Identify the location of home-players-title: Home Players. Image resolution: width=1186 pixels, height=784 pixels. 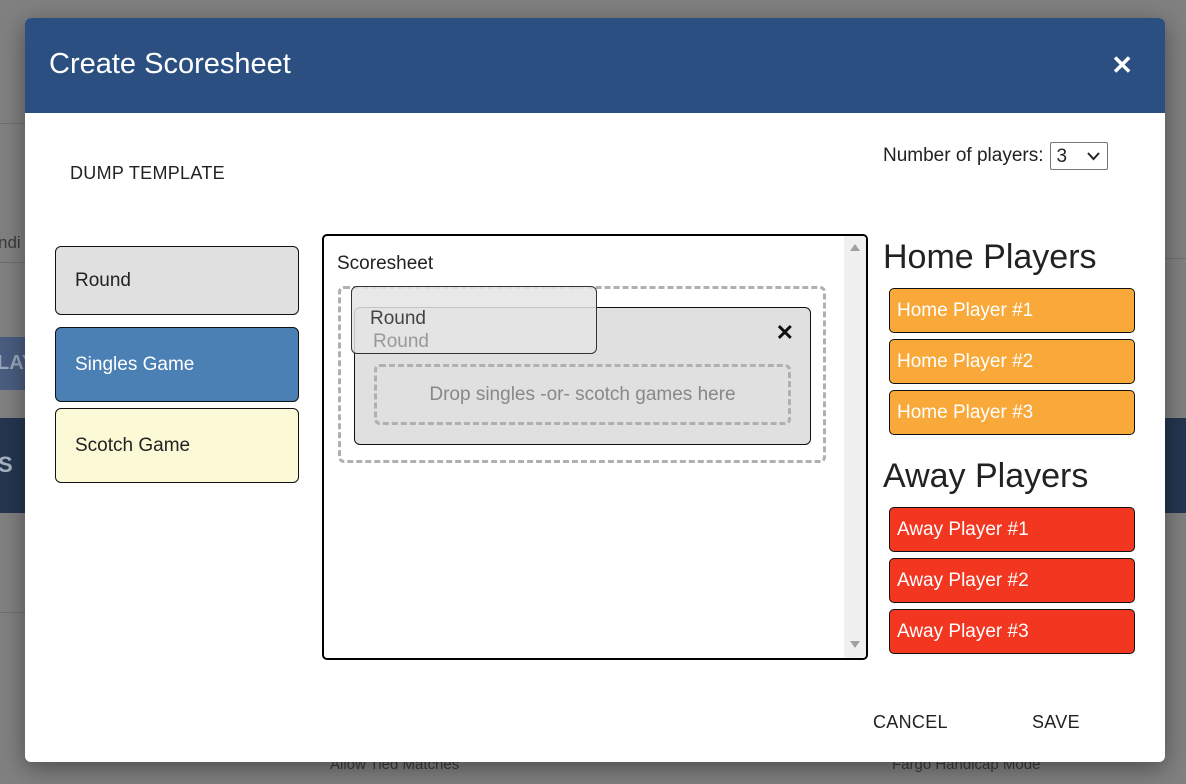
(990, 257).